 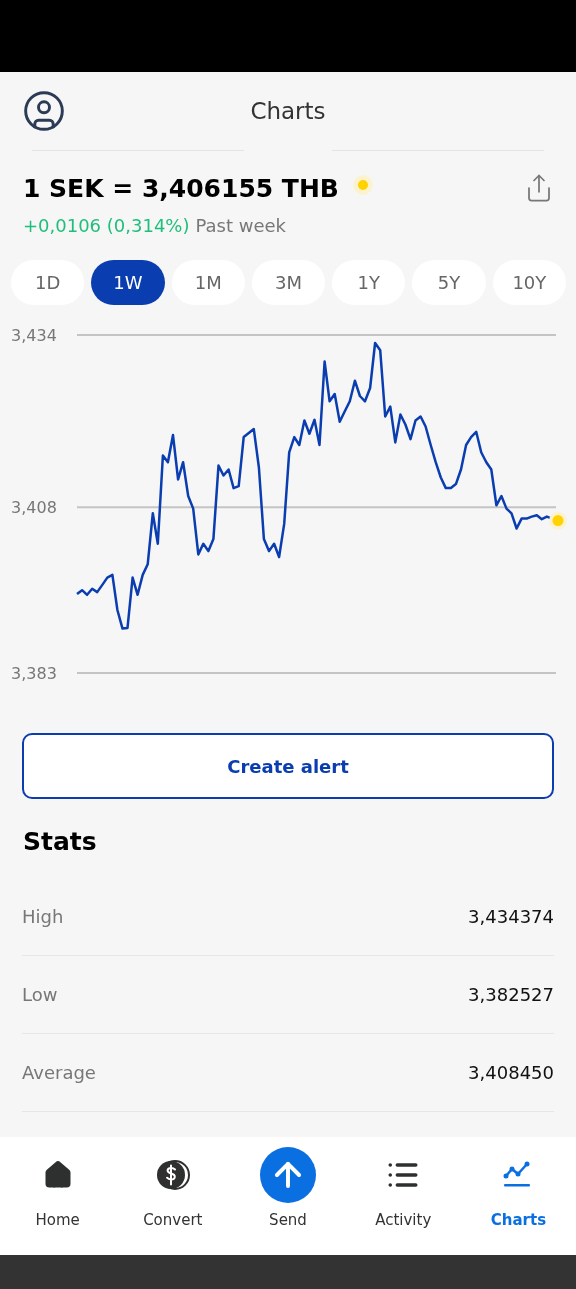 I want to click on nav-item: Convert, so click(x=173, y=1196).